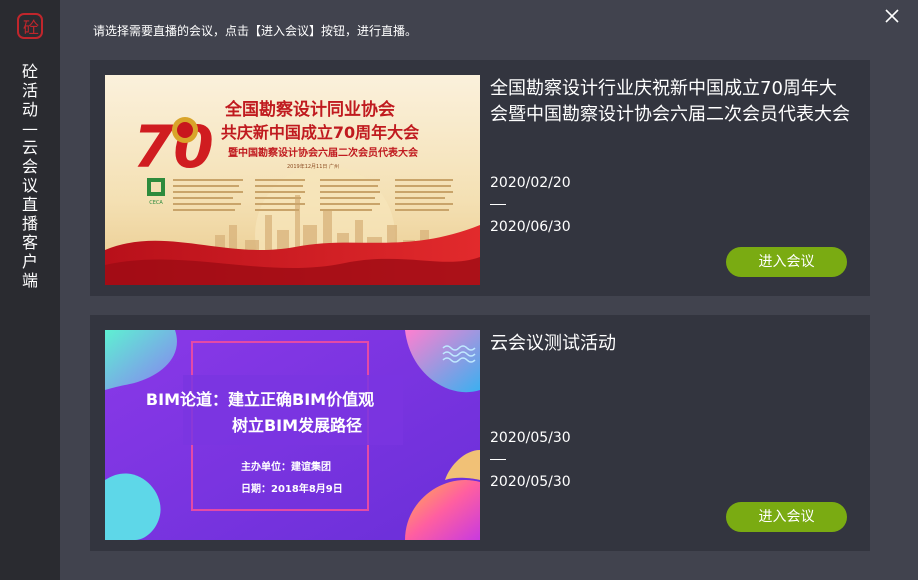 The image size is (918, 580). I want to click on meeting-end-date: 2020/06/30, so click(530, 227).